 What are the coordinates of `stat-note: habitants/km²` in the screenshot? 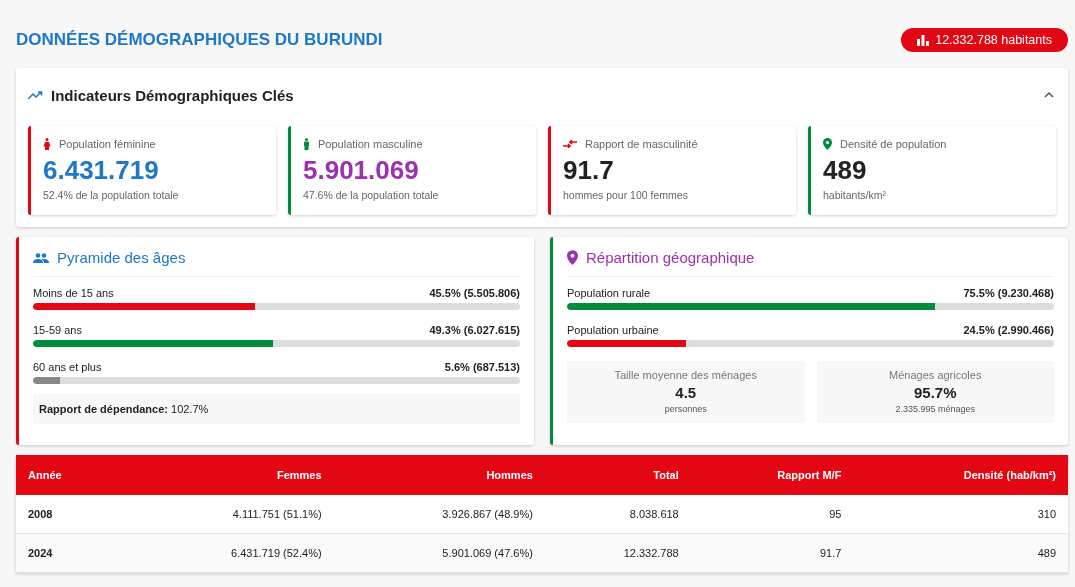 It's located at (855, 195).